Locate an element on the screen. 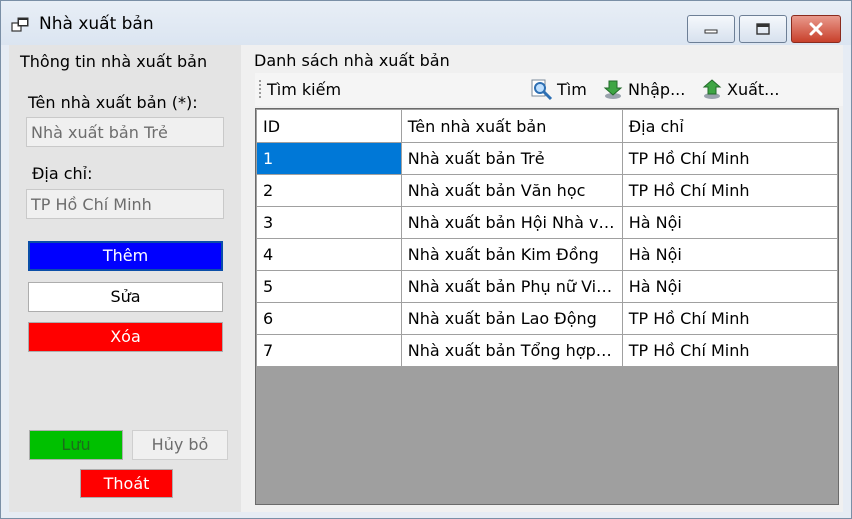 The image size is (852, 519). magnifier-icon is located at coordinates (542, 89).